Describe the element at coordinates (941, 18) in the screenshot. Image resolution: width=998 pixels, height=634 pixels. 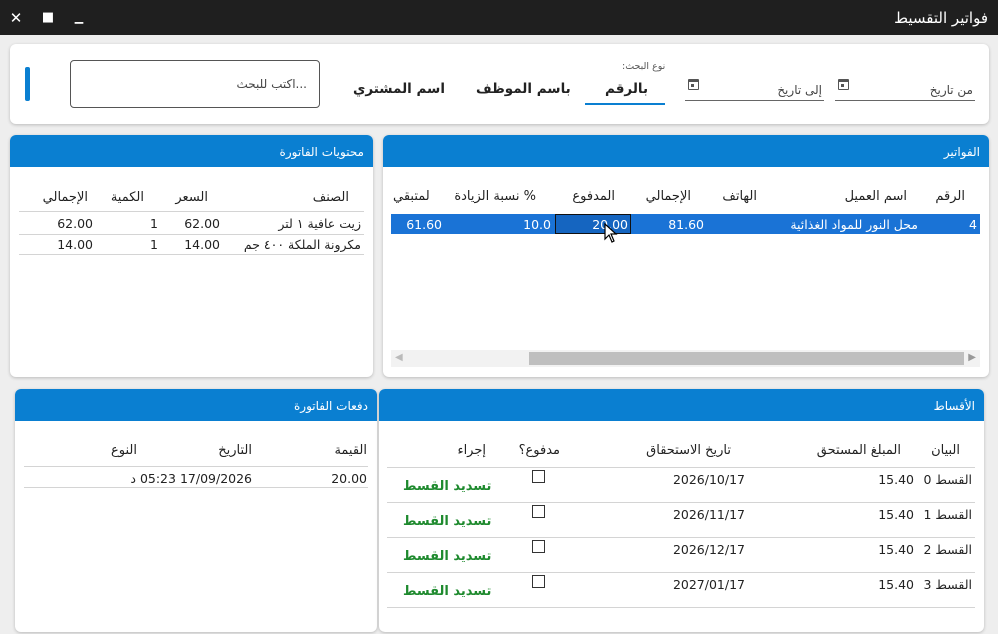
I see `window-title: فواتير التقسيط` at that location.